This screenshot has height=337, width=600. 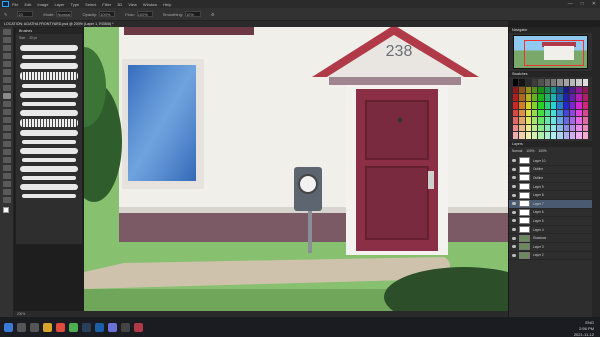 I want to click on more-tools-icon, so click(x=6, y=200).